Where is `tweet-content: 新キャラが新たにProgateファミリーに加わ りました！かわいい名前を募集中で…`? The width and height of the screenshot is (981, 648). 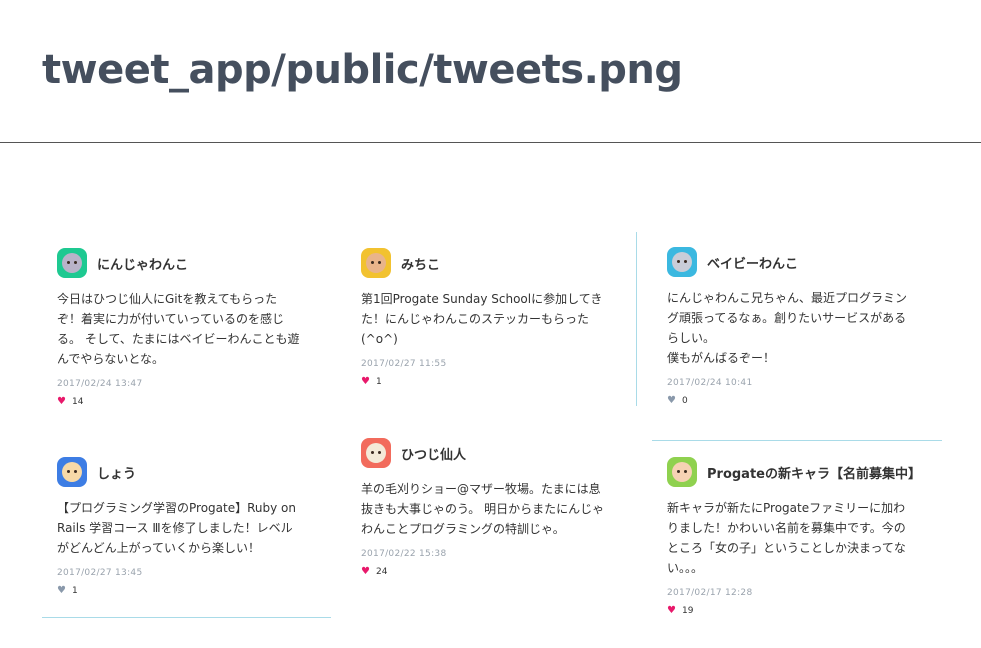 tweet-content: 新キャラが新たにProgateファミリーに加わ りました！かわいい名前を募集中で… is located at coordinates (786, 538).